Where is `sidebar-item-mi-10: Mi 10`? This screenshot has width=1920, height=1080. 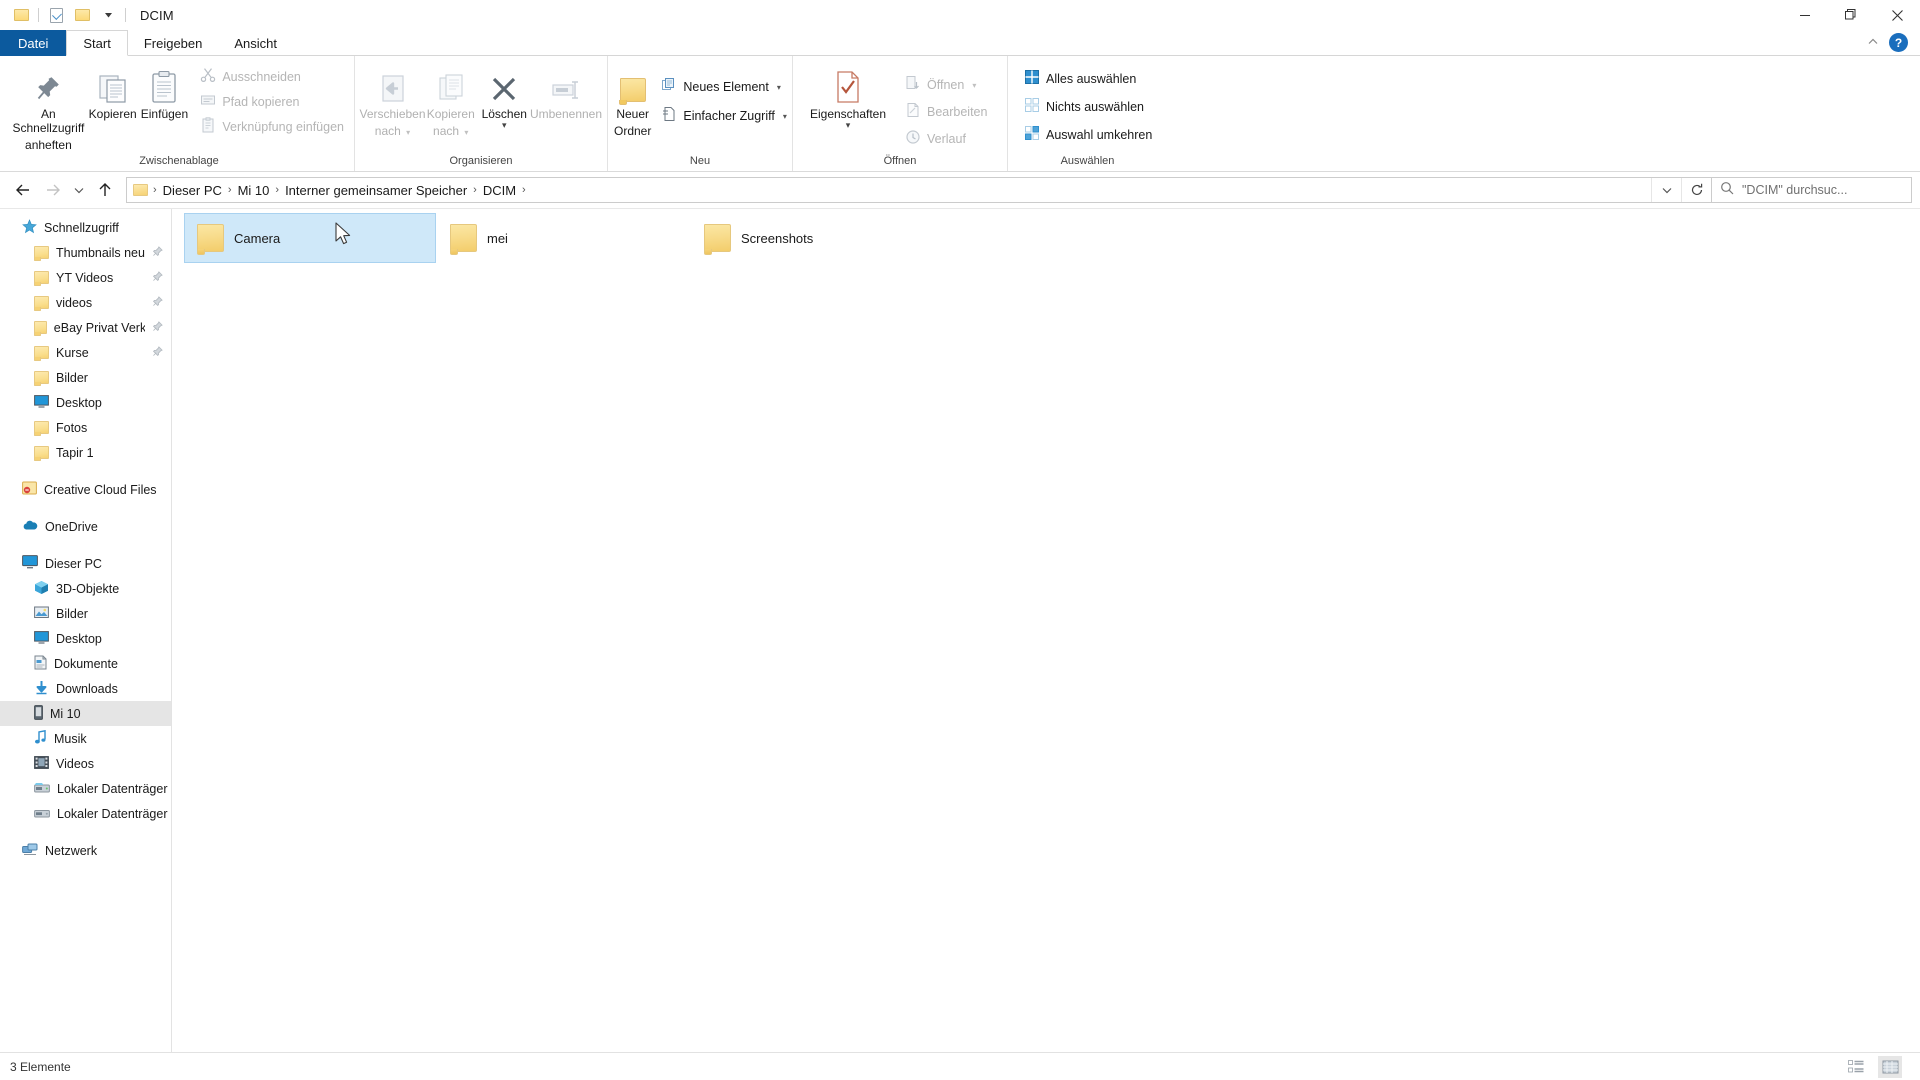 sidebar-item-mi-10: Mi 10 is located at coordinates (85, 713).